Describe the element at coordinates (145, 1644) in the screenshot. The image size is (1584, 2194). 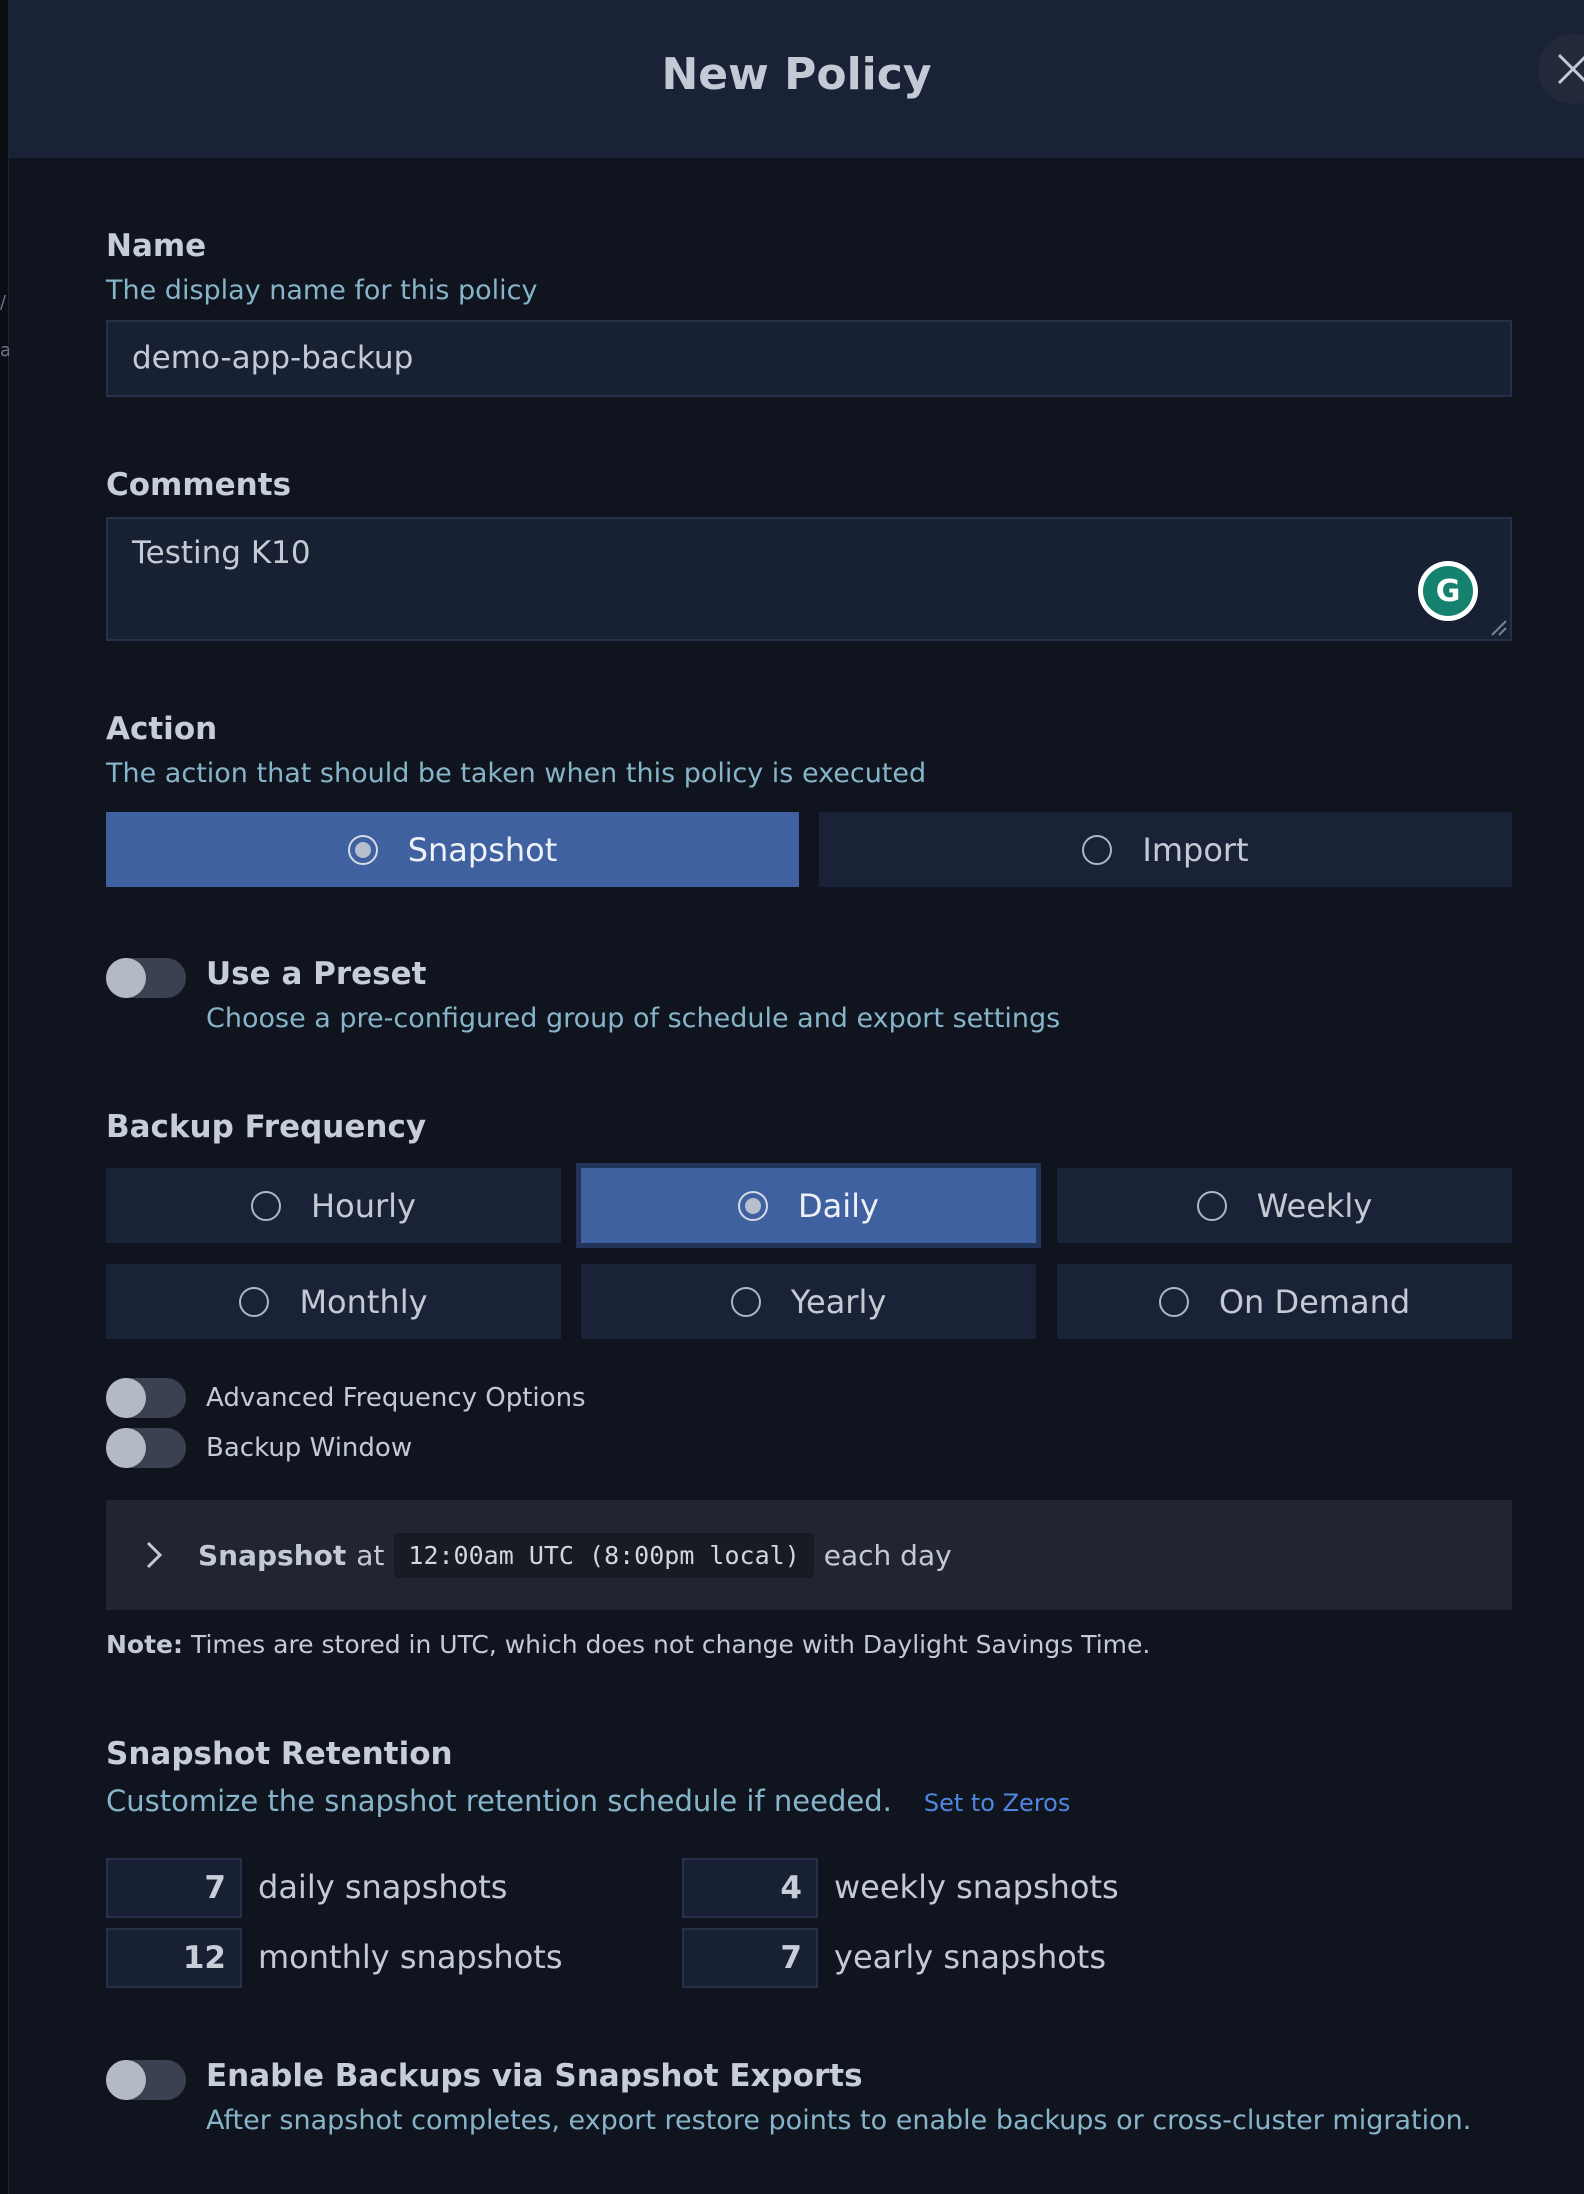
I see `note-prefix: Note:` at that location.